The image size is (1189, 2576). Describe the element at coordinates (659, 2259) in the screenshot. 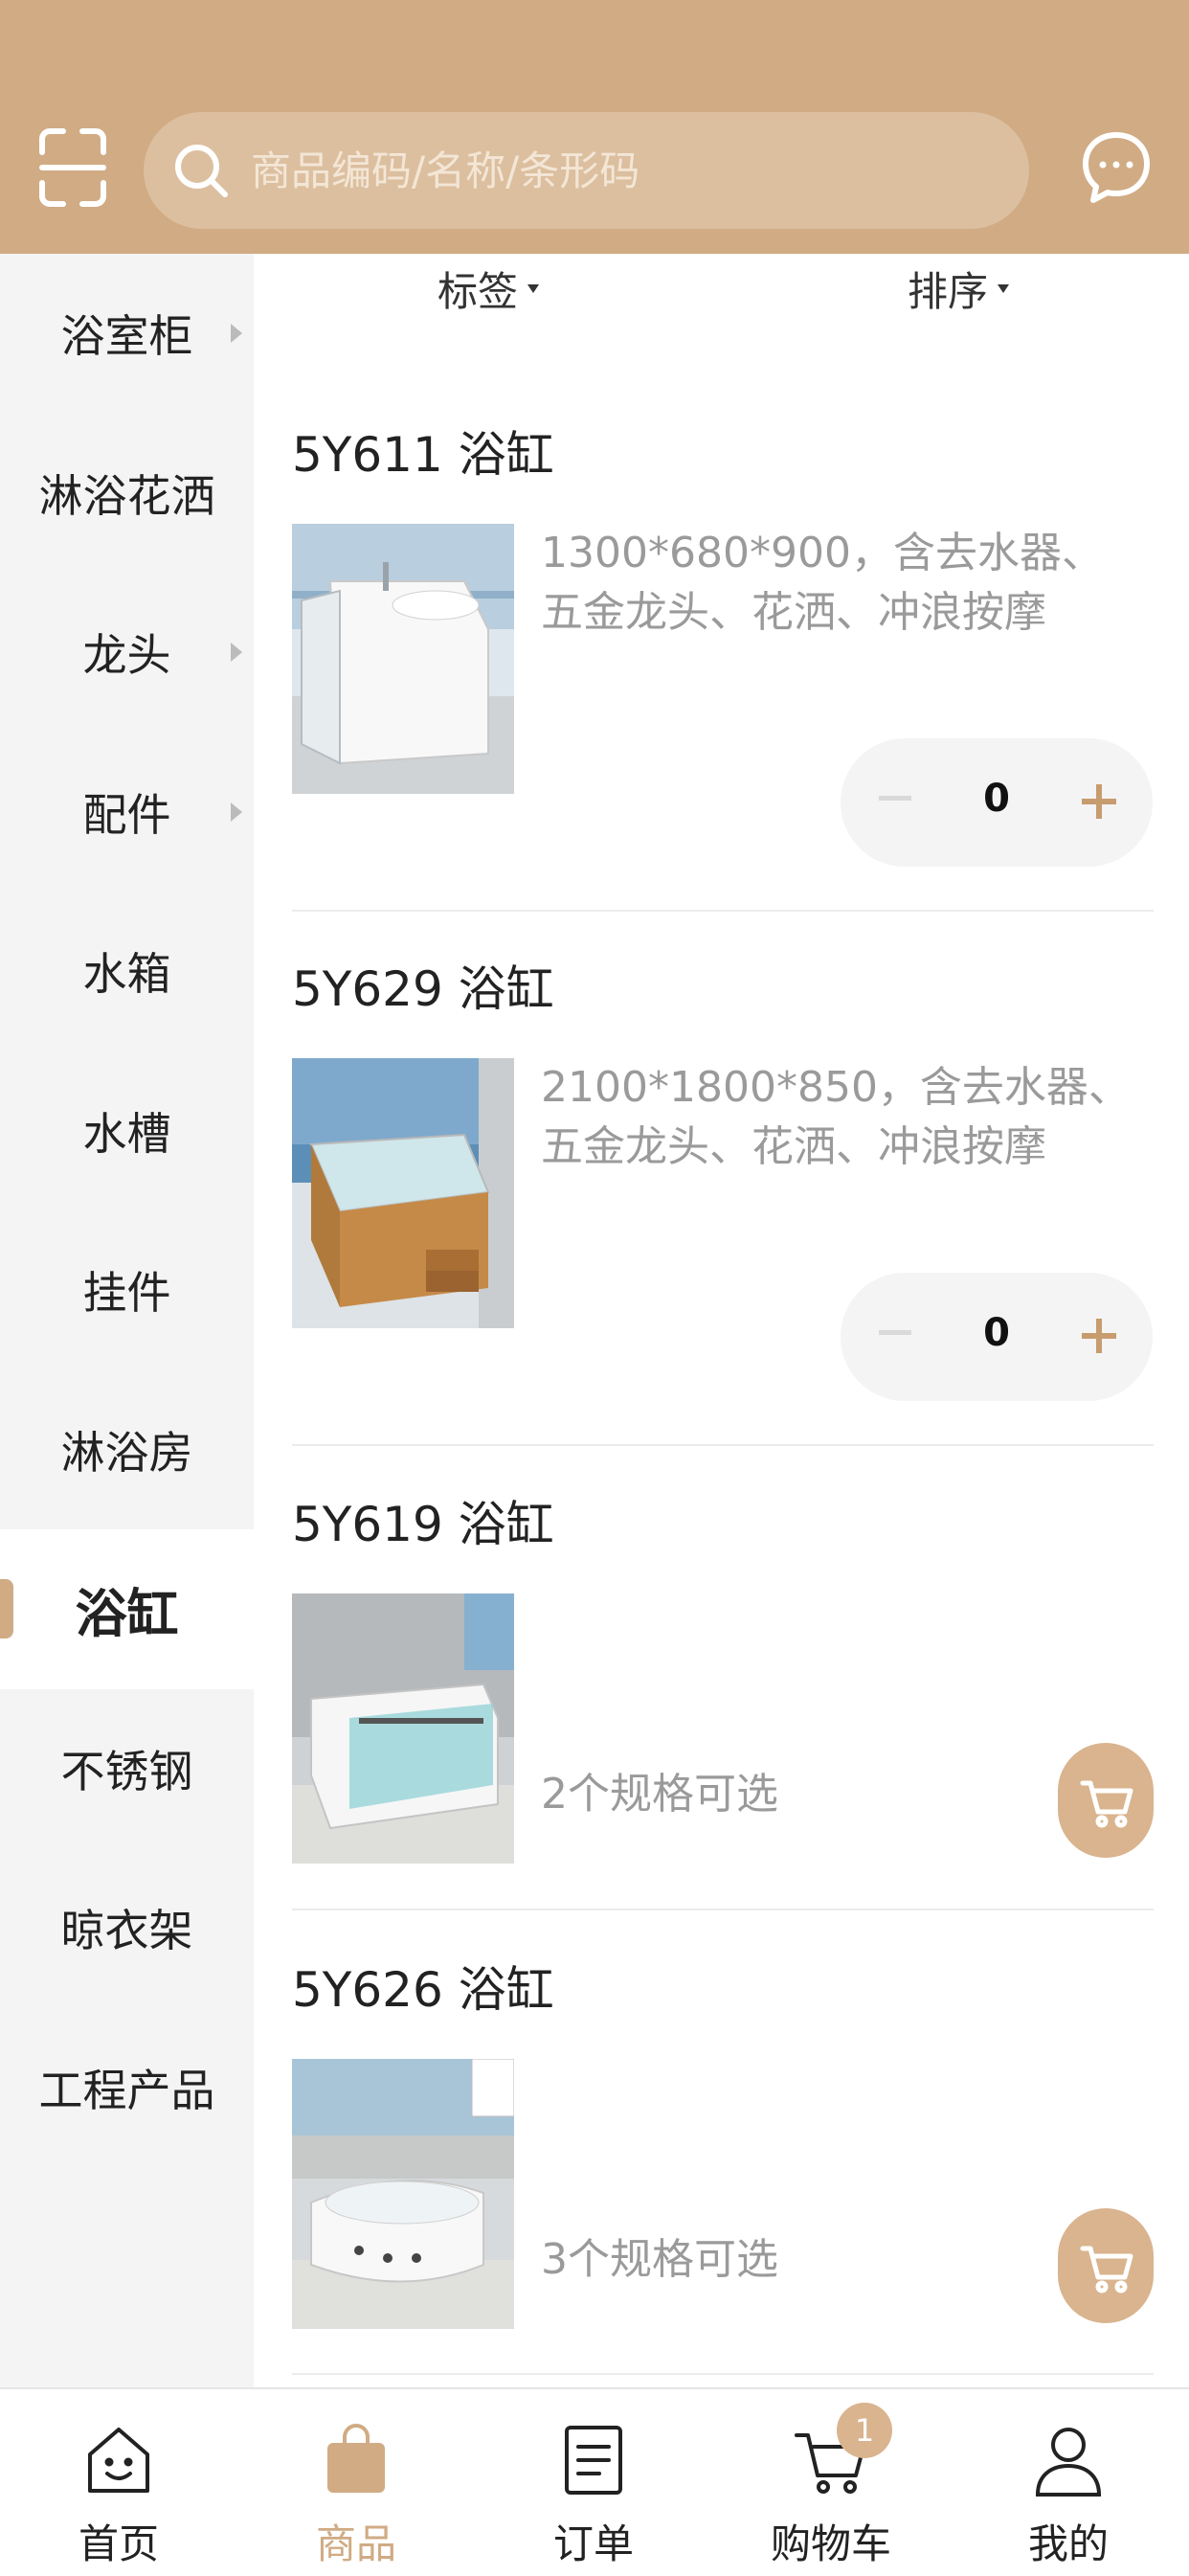

I see `spec-count: 3个规格可选` at that location.